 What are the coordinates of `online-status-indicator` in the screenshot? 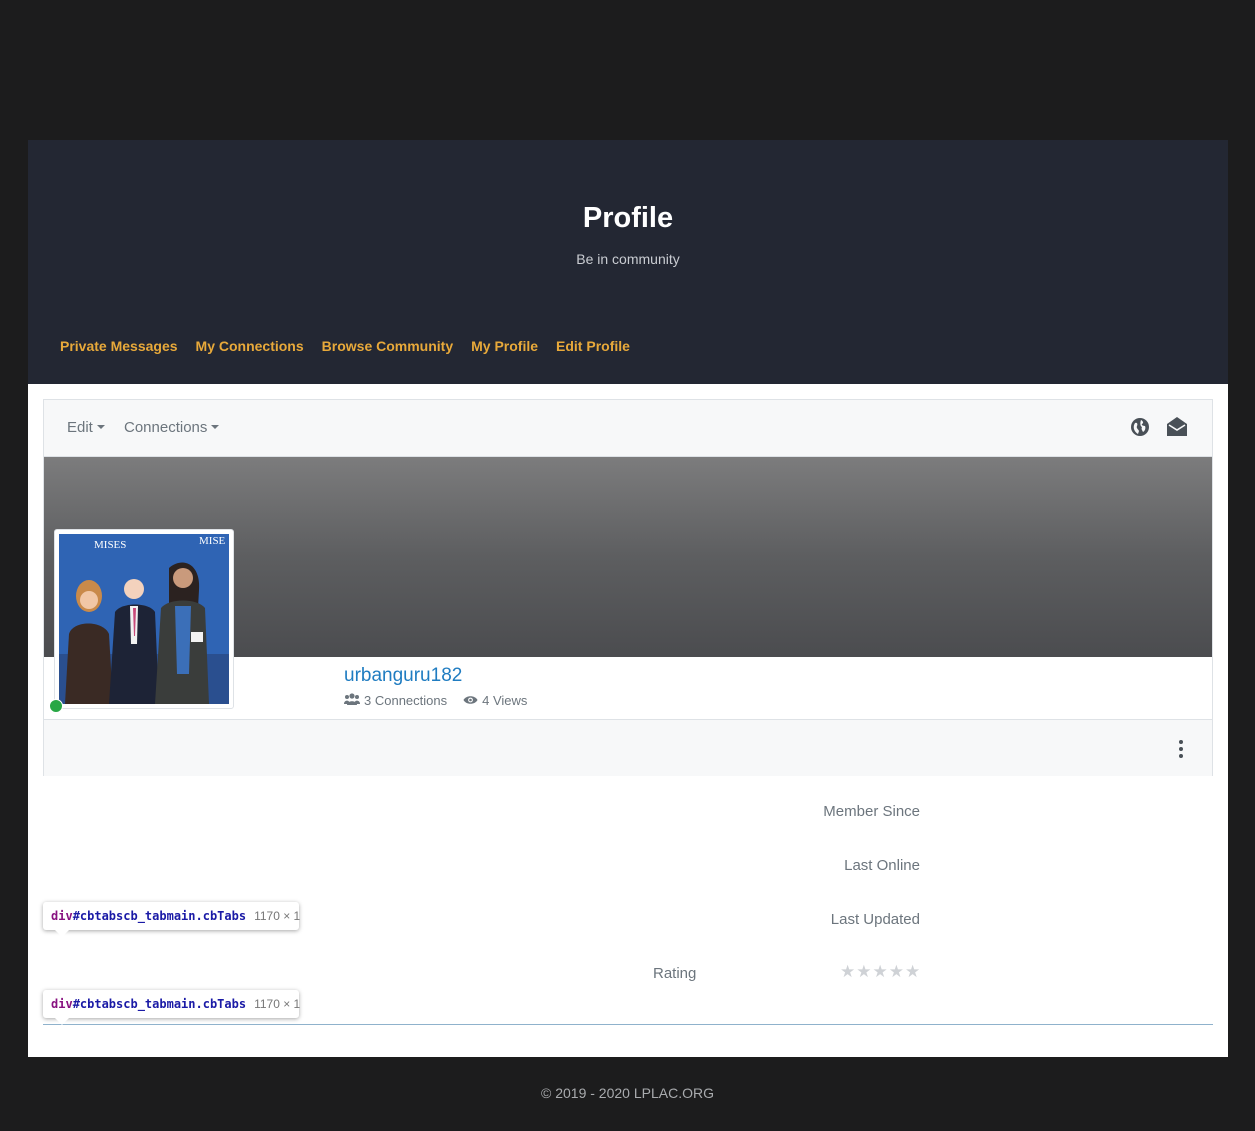 It's located at (56, 706).